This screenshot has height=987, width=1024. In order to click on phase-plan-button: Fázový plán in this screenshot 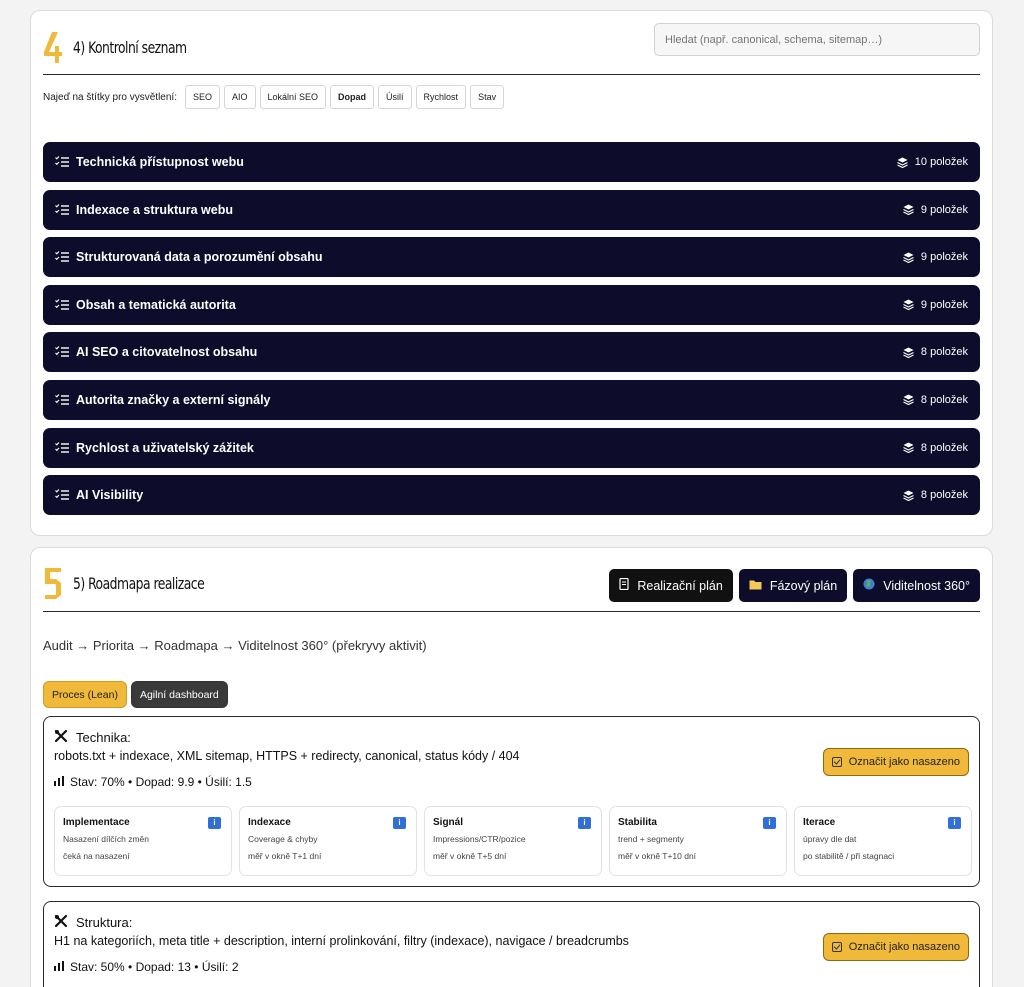, I will do `click(793, 585)`.